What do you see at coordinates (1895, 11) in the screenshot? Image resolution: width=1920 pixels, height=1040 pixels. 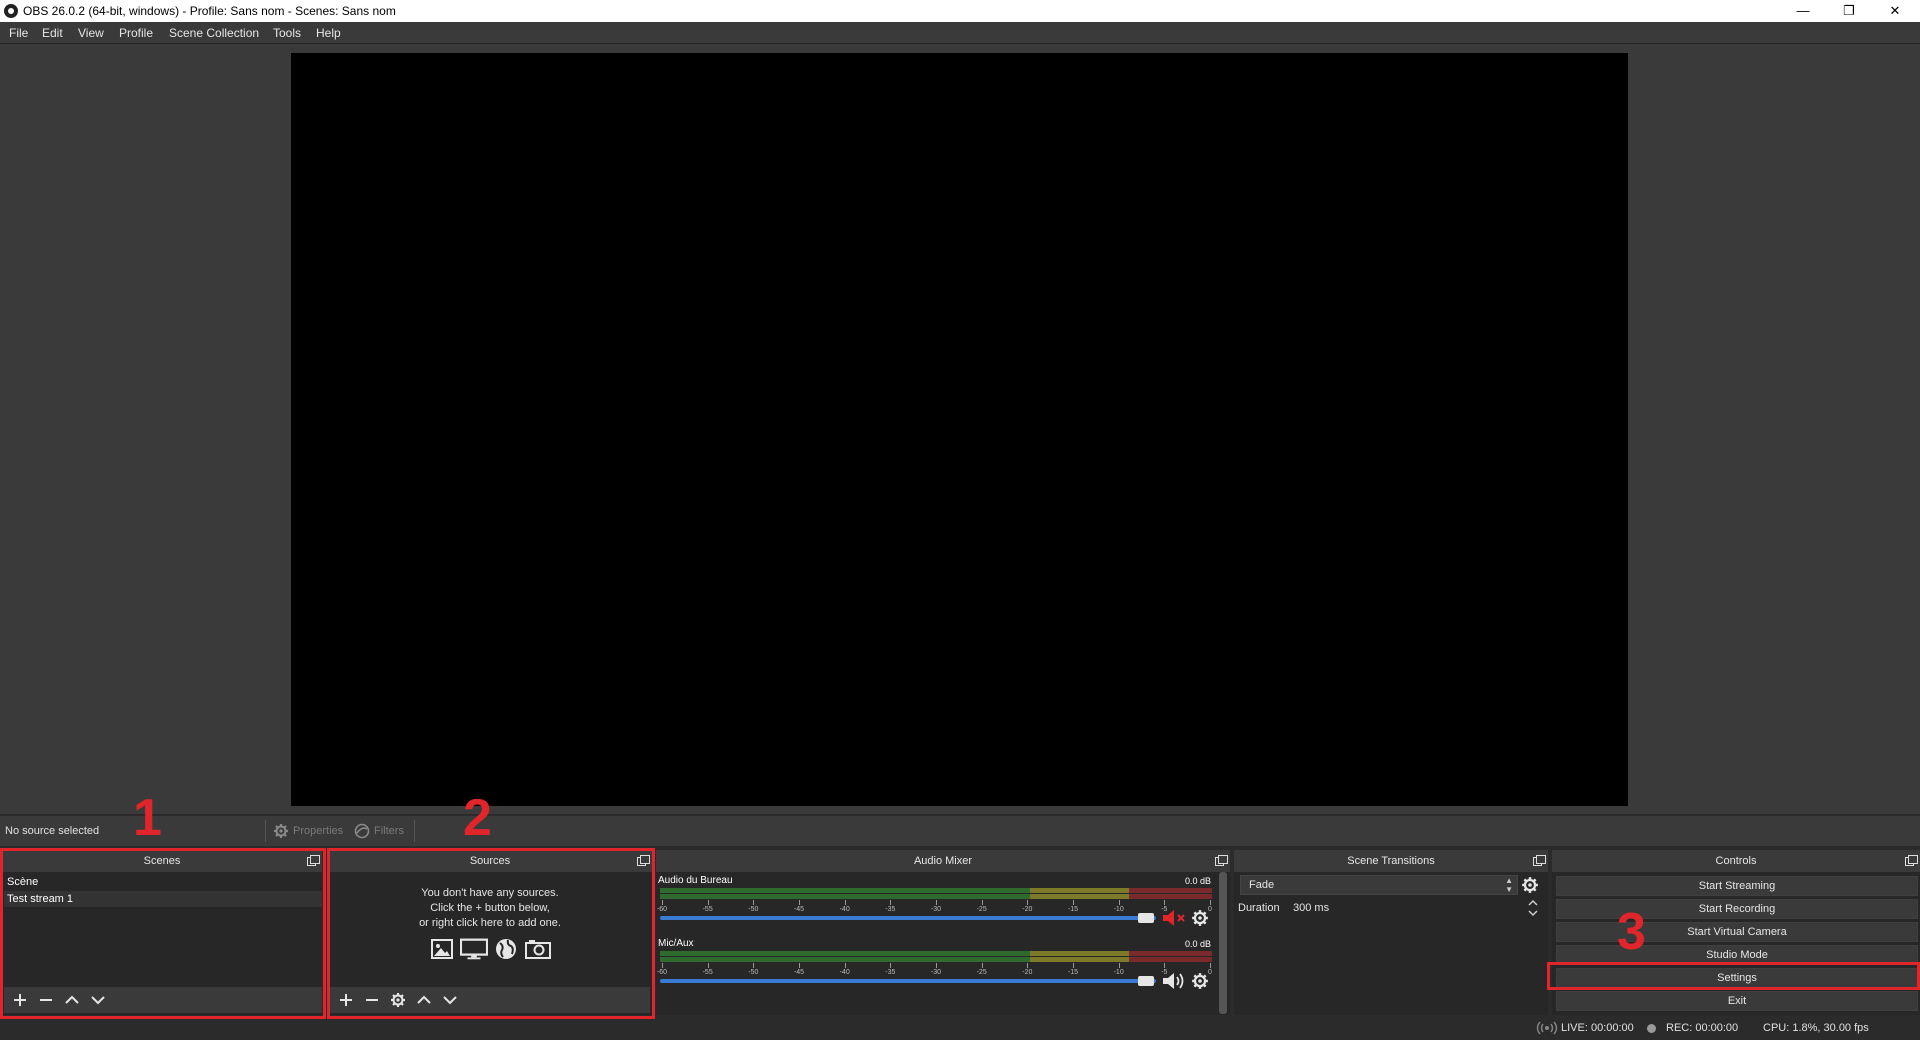 I see `close-button: ✕` at bounding box center [1895, 11].